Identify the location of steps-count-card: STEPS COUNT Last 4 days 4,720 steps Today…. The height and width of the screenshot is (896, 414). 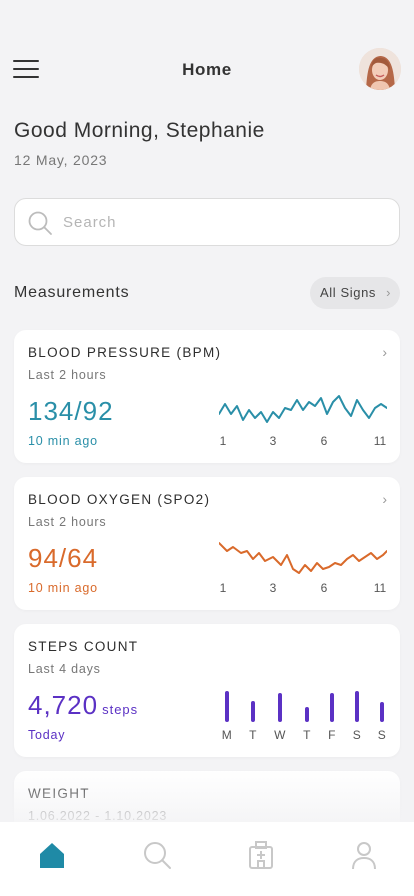
(207, 690).